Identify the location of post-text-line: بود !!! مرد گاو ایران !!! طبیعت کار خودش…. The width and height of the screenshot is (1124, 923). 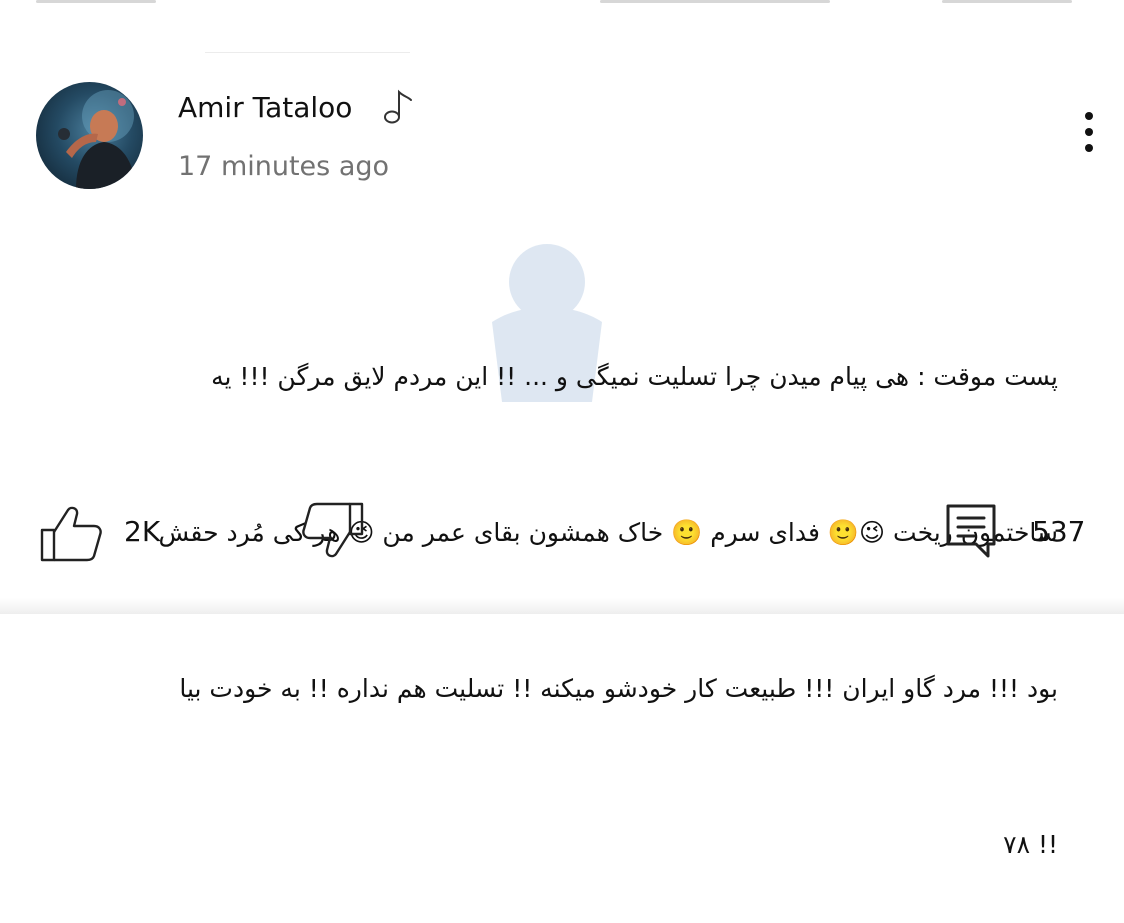
(618, 688).